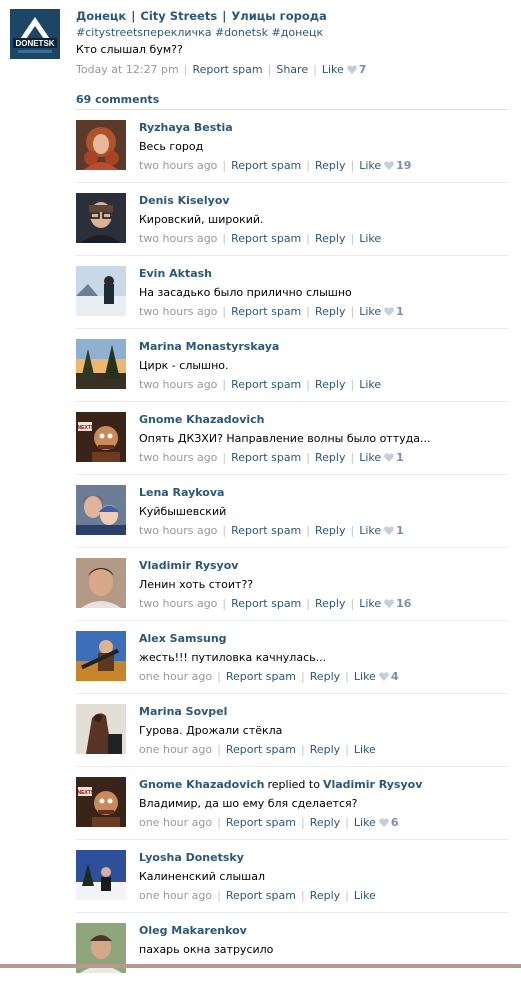 The image size is (521, 986). Describe the element at coordinates (201, 219) in the screenshot. I see `comment-text: Кировский, широкий.` at that location.